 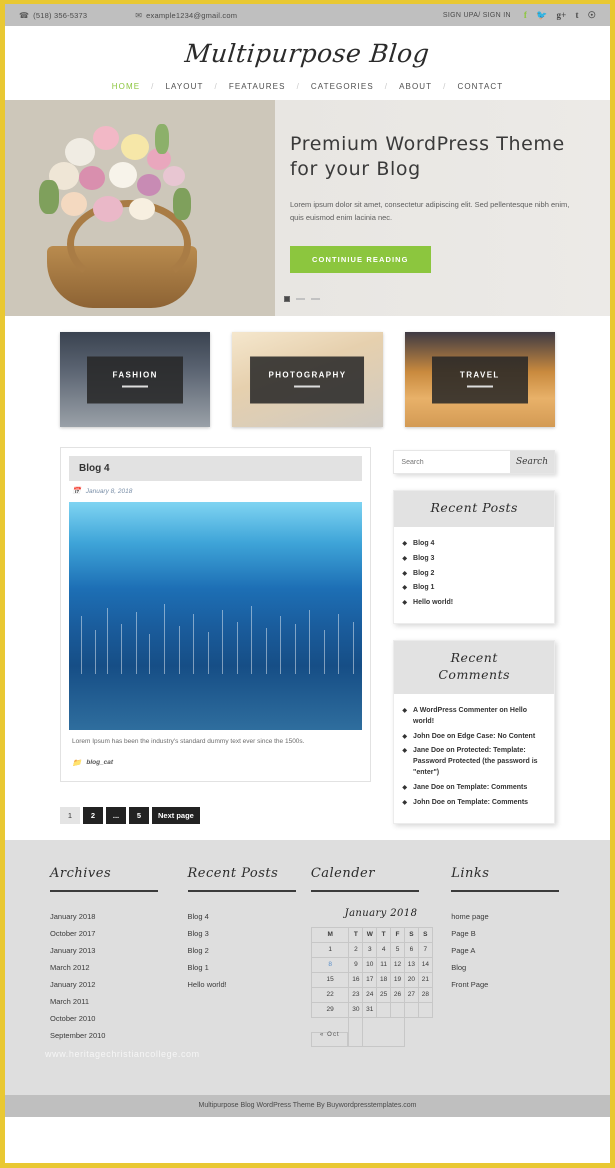 I want to click on nav-item-layout: LAYOUT, so click(x=184, y=86).